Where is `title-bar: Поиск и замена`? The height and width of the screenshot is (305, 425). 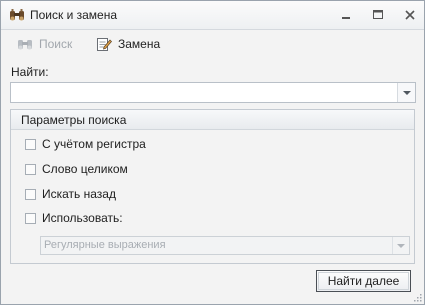
title-bar: Поиск и замена is located at coordinates (212, 15).